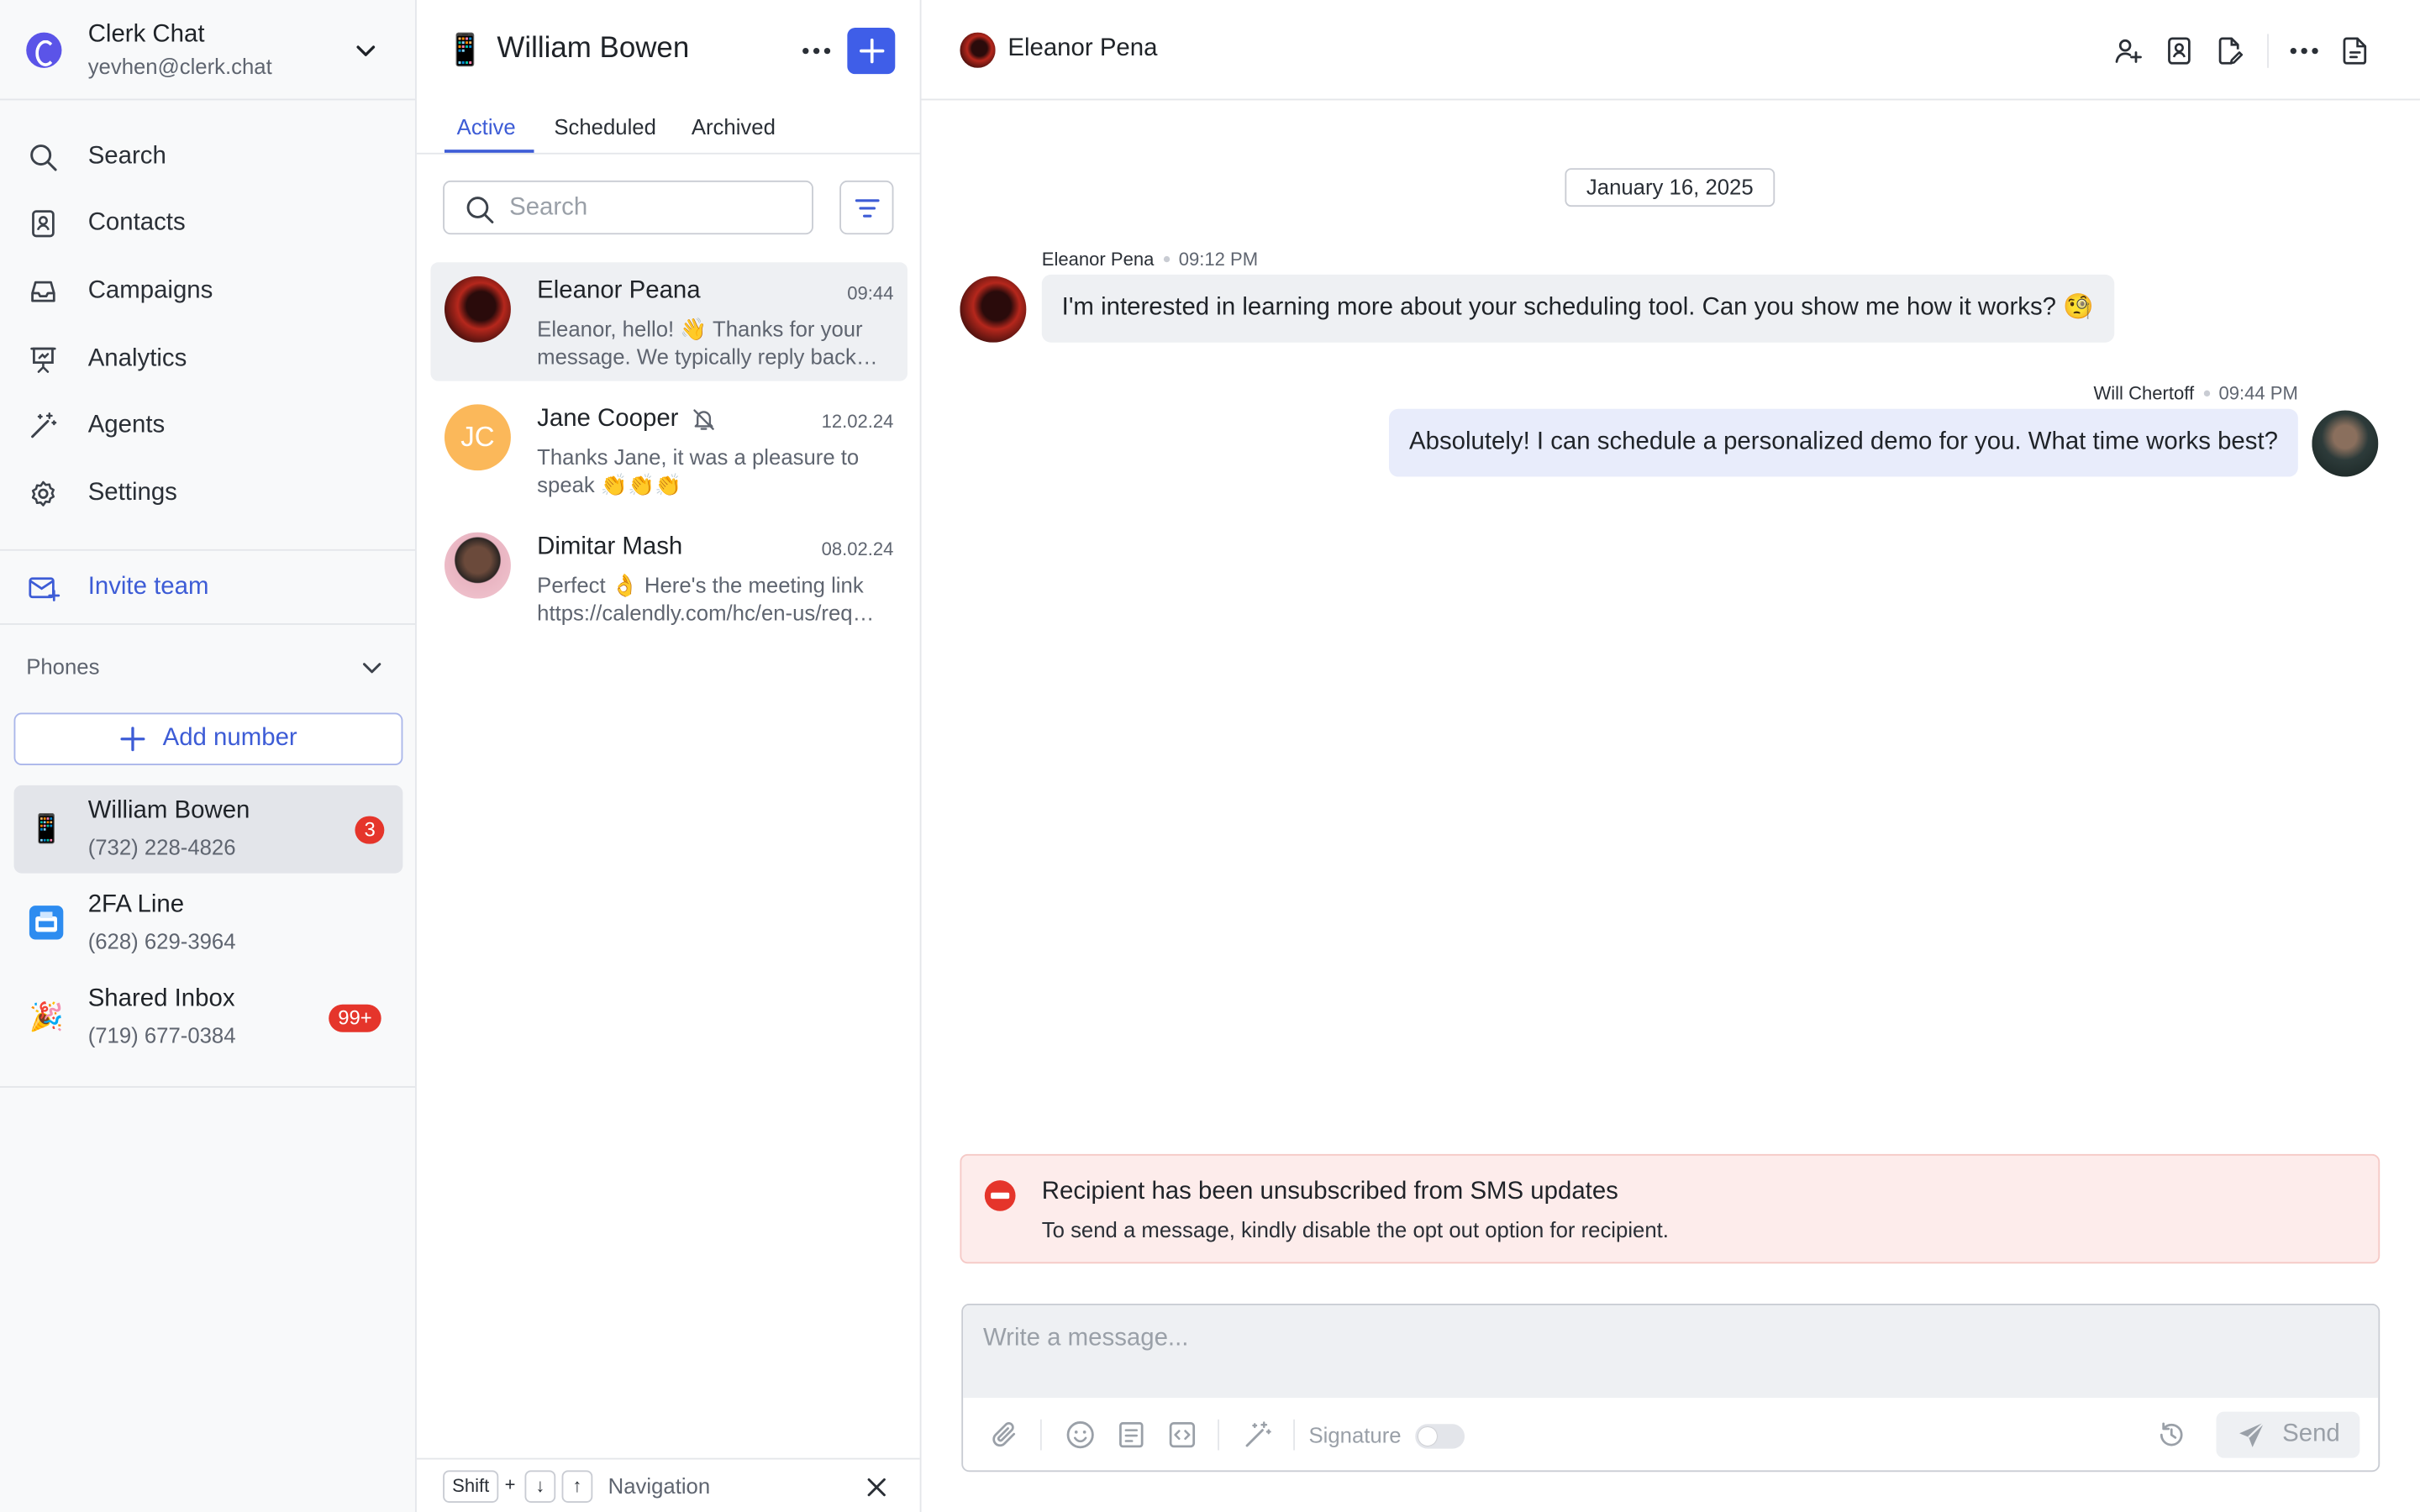 Image resolution: width=2420 pixels, height=1512 pixels. Describe the element at coordinates (734, 126) in the screenshot. I see `tab-archived: Archived` at that location.